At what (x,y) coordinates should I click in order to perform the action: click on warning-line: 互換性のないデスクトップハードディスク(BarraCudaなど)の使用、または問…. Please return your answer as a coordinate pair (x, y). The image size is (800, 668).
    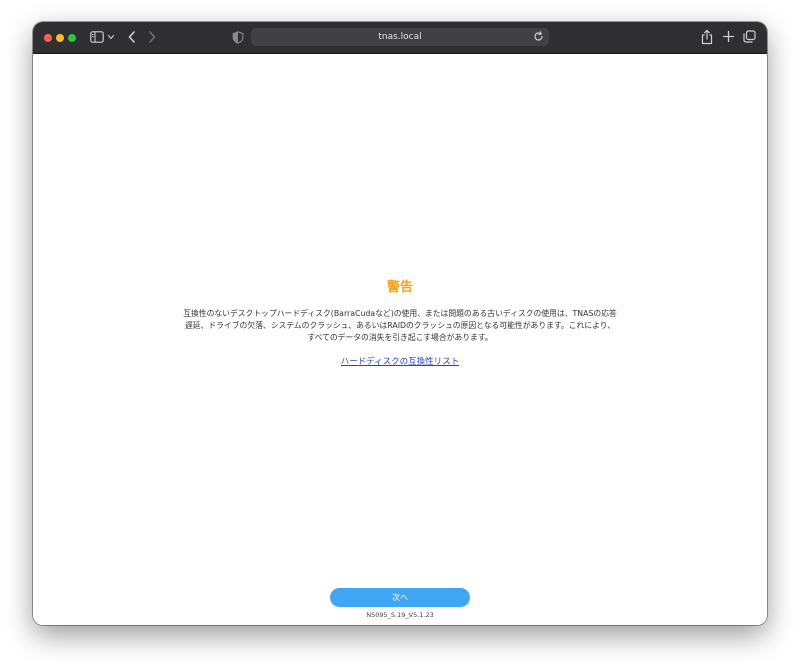
    Looking at the image, I should click on (400, 313).